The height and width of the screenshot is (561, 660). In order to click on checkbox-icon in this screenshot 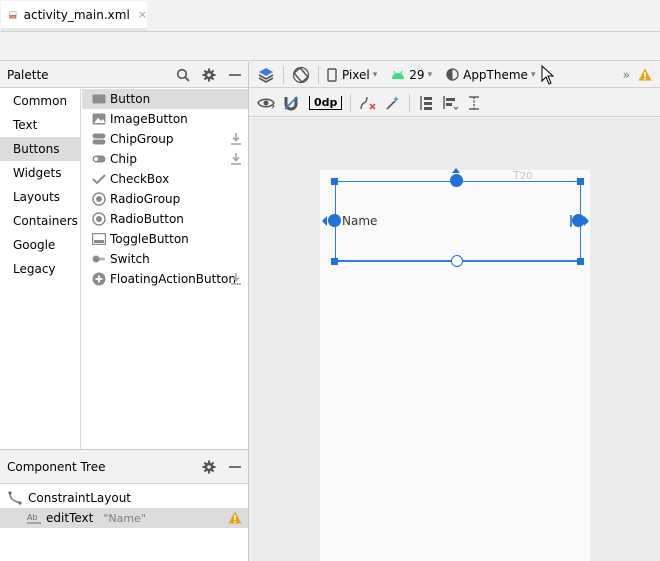, I will do `click(99, 179)`.